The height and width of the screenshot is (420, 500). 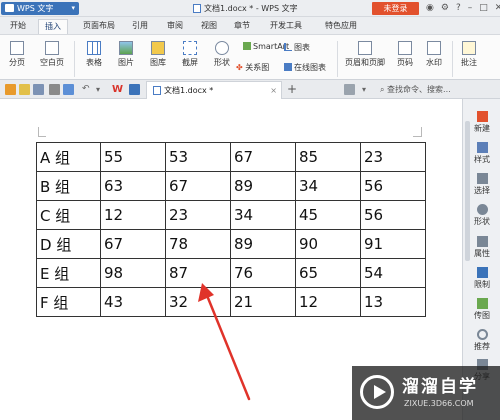 I want to click on header-footer-button: 页眉和页脚, so click(x=365, y=54).